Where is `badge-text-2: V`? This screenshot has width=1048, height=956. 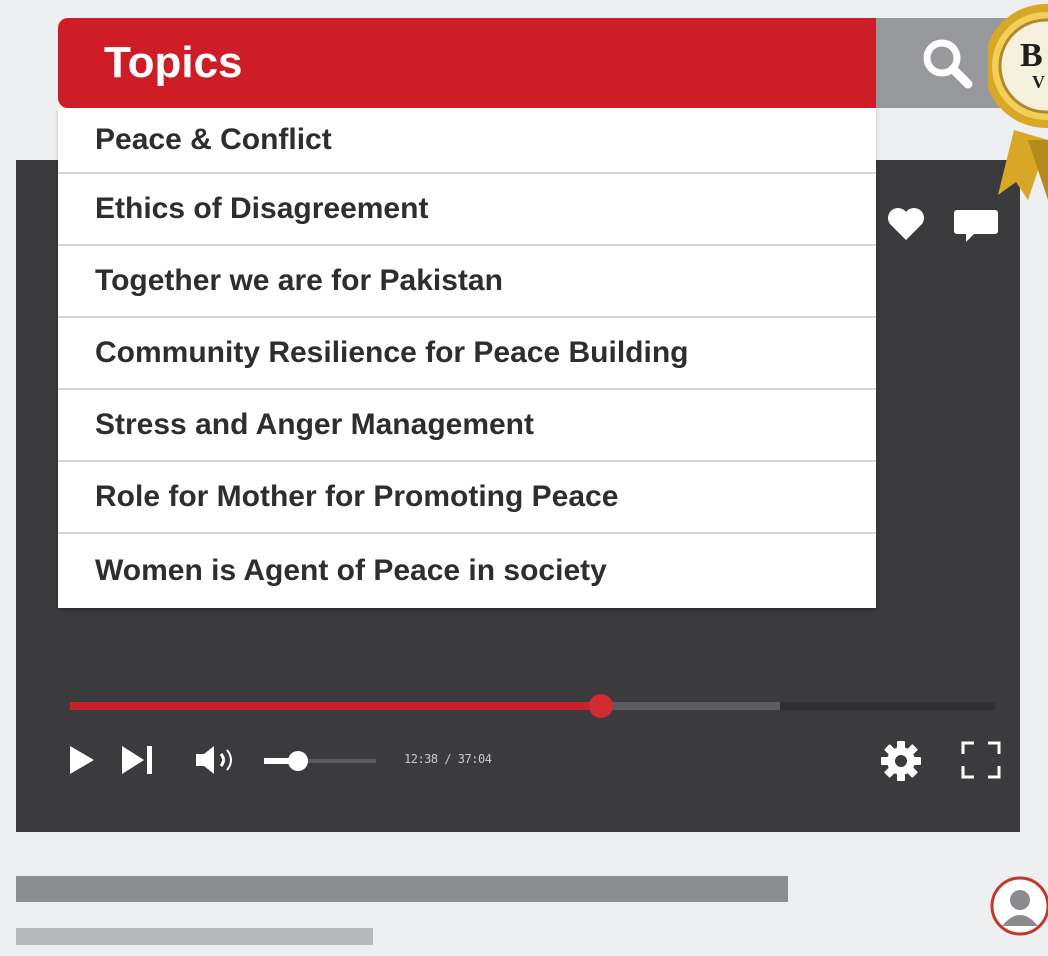 badge-text-2: V is located at coordinates (1038, 82).